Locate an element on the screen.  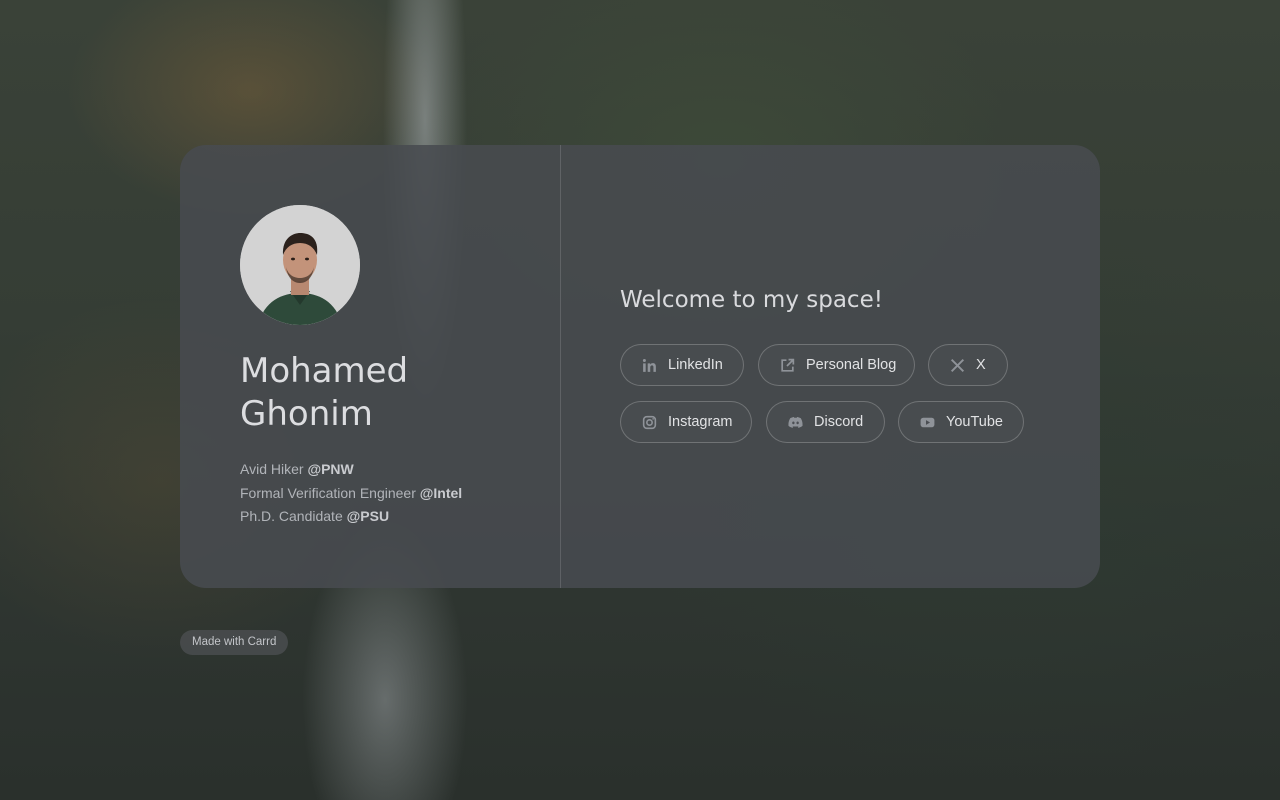
youtube-icon is located at coordinates (927, 422).